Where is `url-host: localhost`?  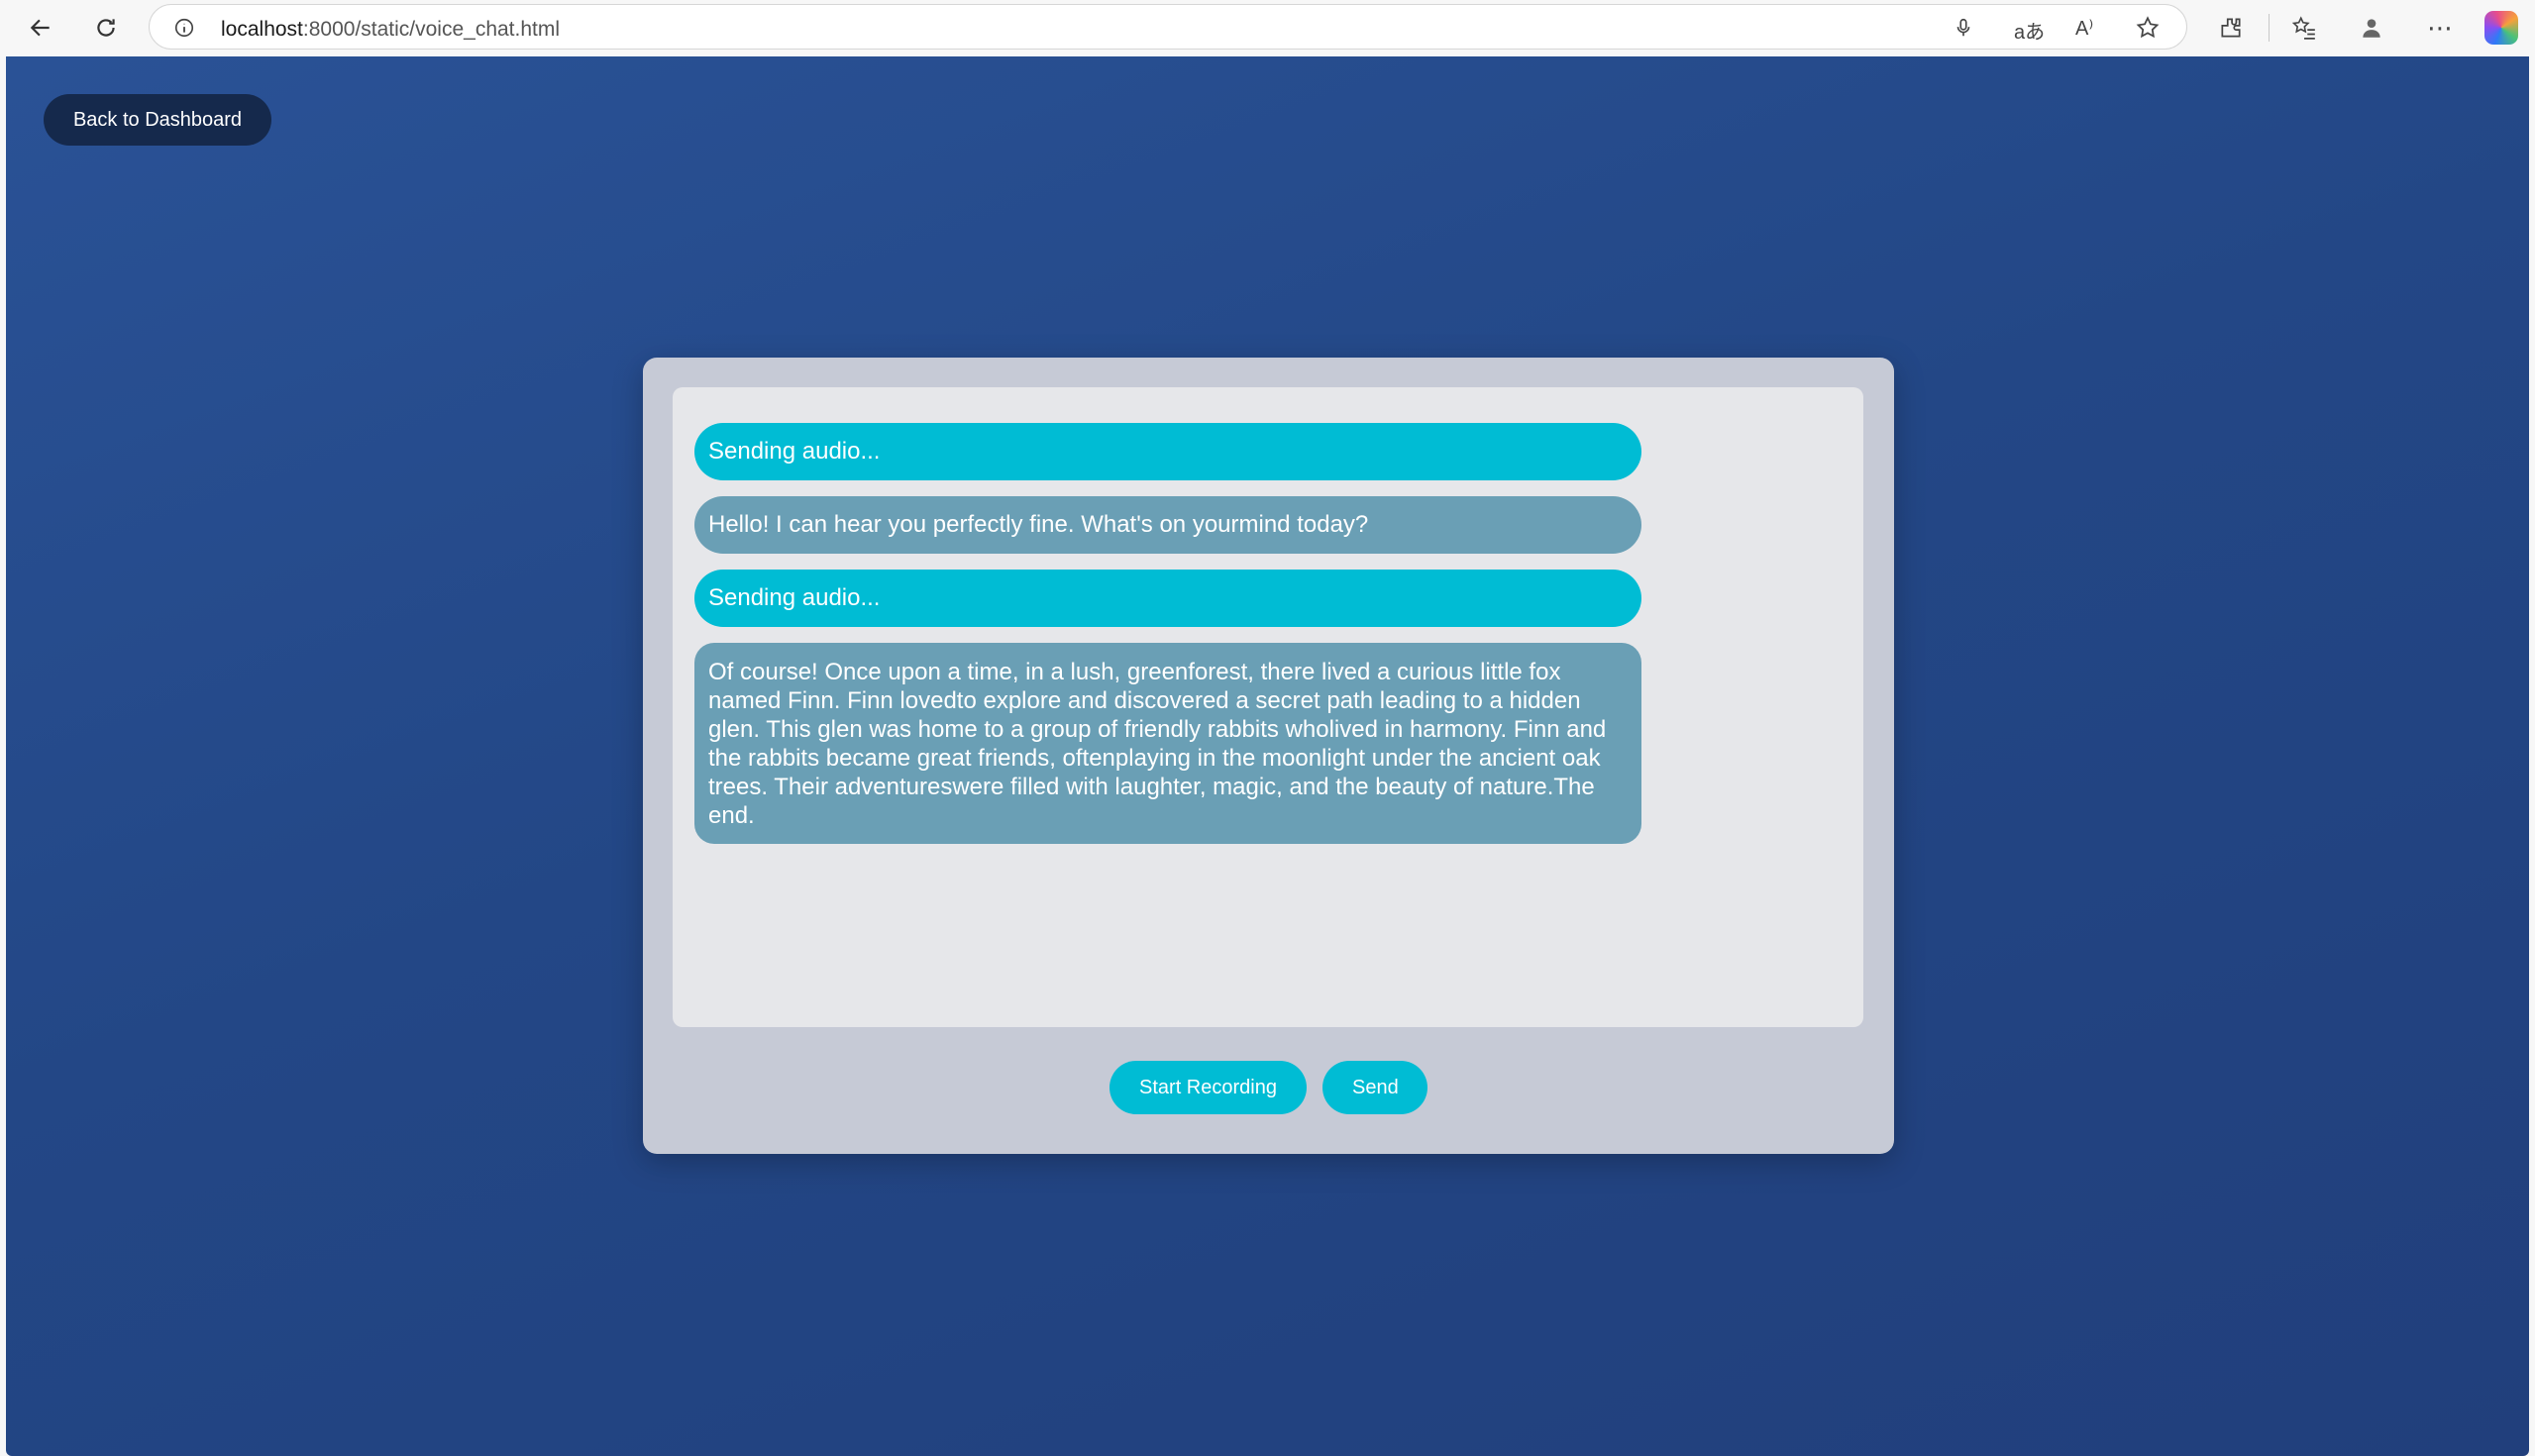 url-host: localhost is located at coordinates (262, 29).